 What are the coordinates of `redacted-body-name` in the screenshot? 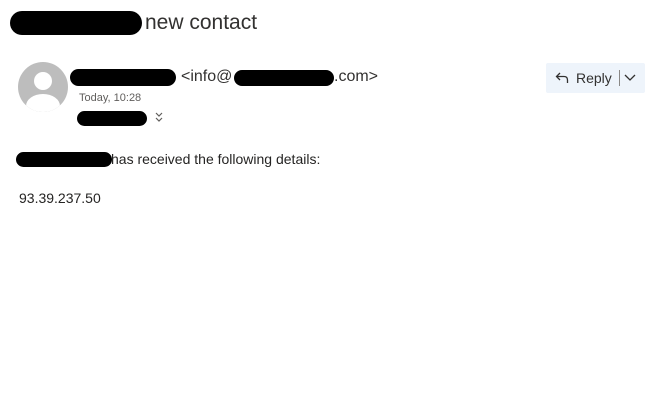 It's located at (64, 159).